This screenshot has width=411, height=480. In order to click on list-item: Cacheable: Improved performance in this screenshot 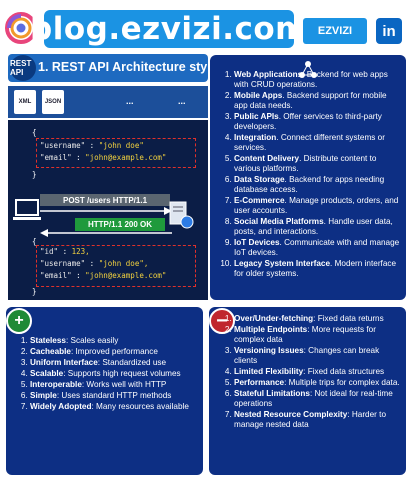, I will do `click(115, 352)`.